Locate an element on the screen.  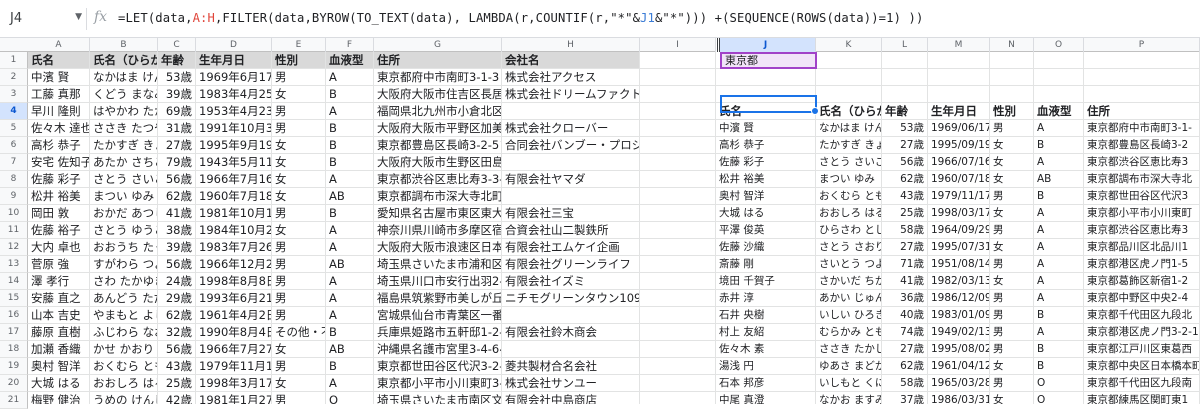
result-data-cell: A is located at coordinates (1059, 332).